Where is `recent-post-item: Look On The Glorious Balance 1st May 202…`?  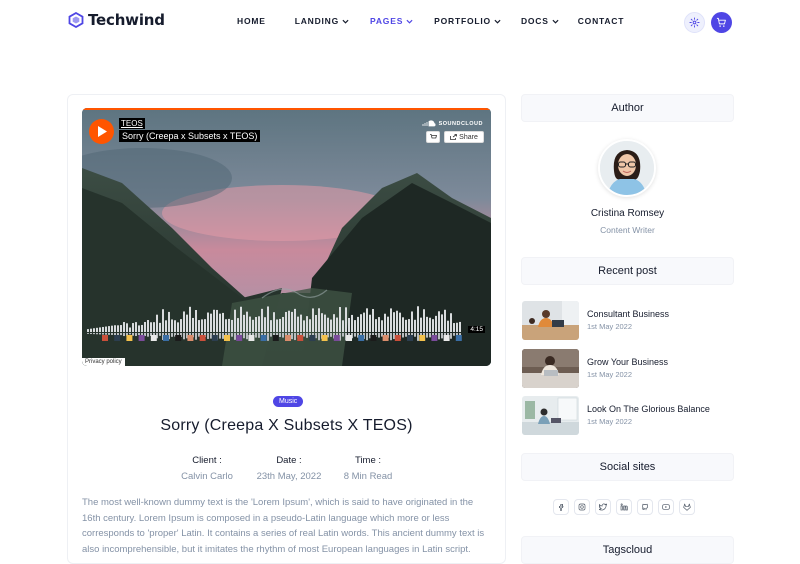
recent-post-item: Look On The Glorious Balance 1st May 202… is located at coordinates (628, 416).